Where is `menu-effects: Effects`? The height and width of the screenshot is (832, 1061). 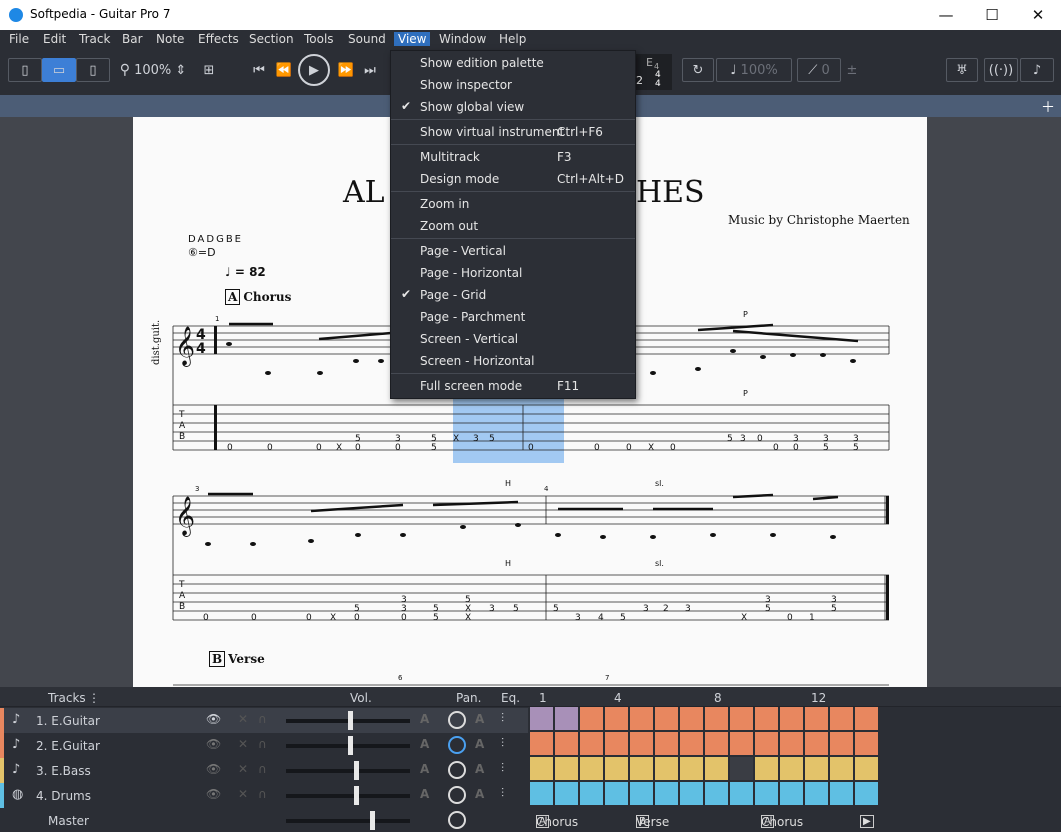
menu-effects: Effects is located at coordinates (218, 39).